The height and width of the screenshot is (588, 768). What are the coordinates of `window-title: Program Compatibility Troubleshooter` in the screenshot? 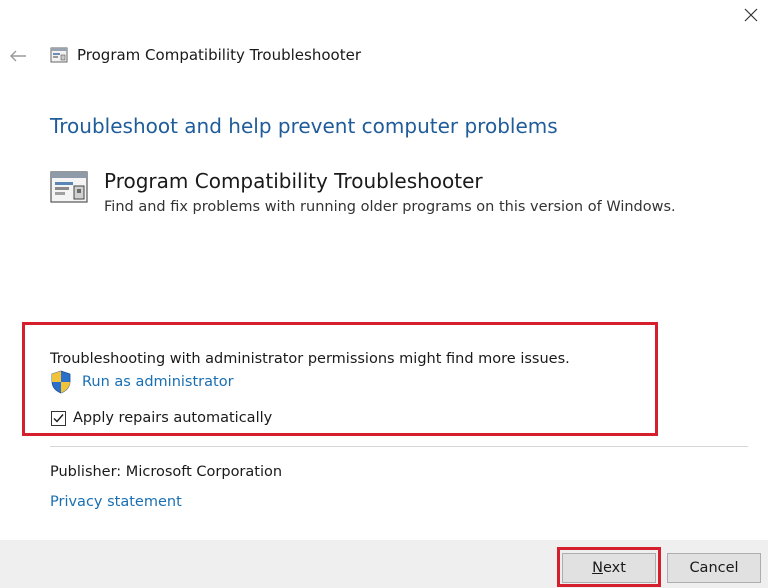 It's located at (219, 55).